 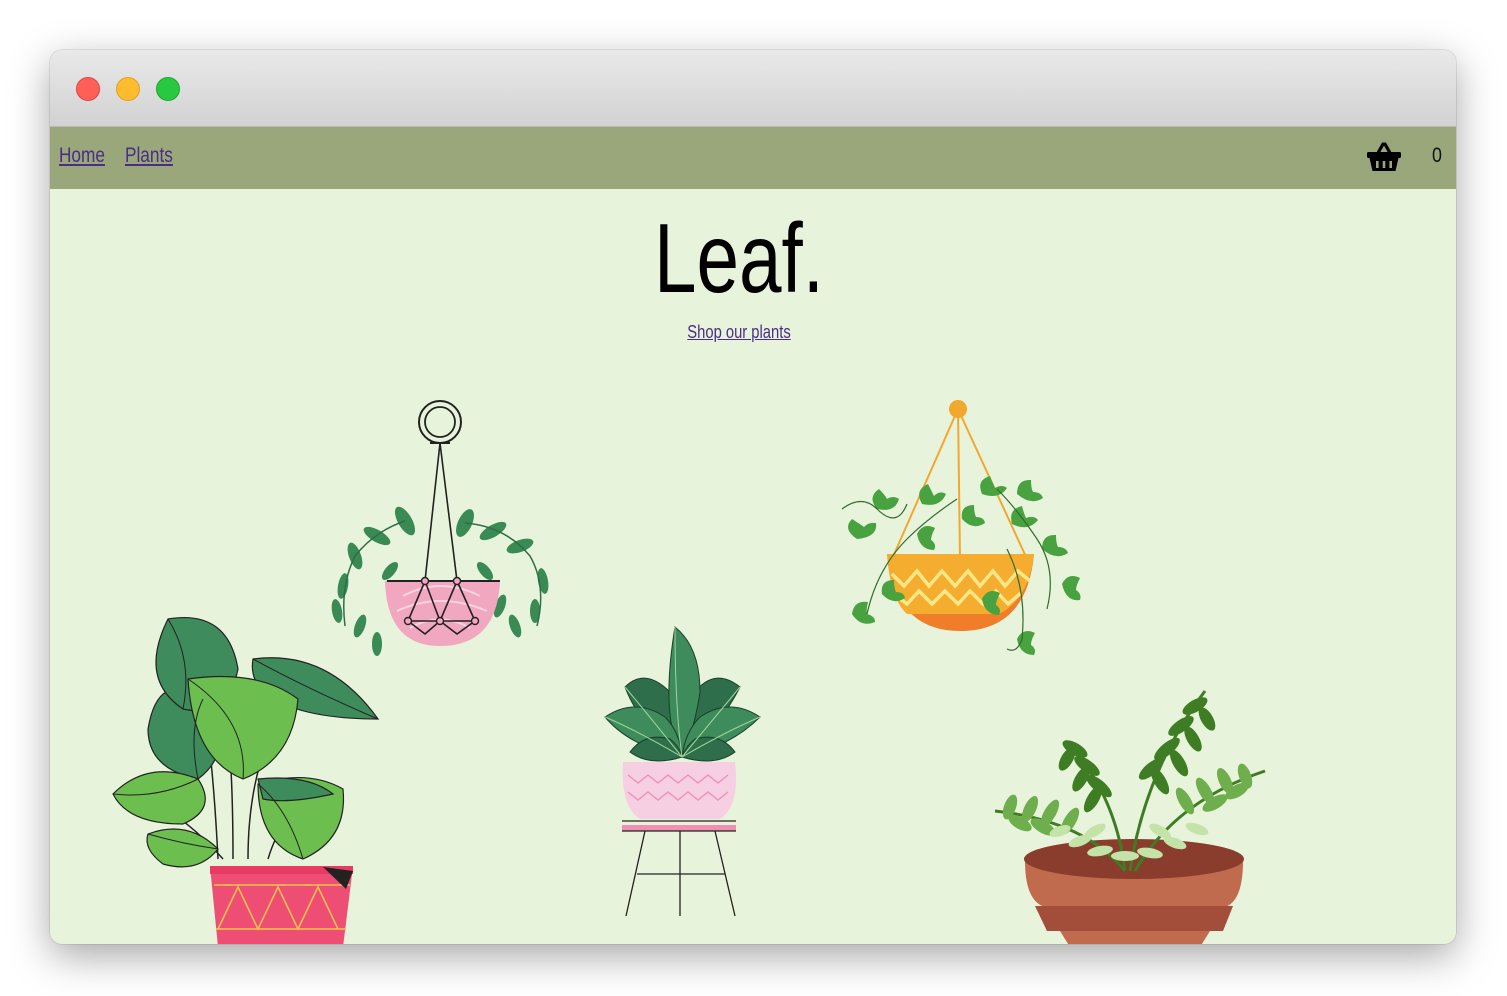 What do you see at coordinates (1130, 817) in the screenshot?
I see `potted-fern-terracotta-illustration` at bounding box center [1130, 817].